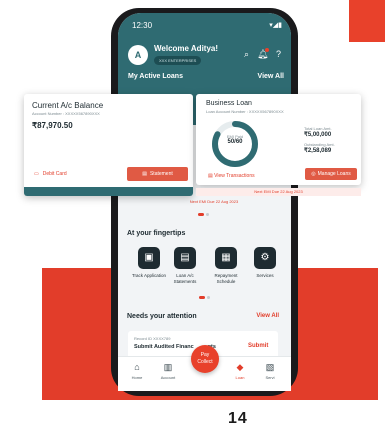  Describe the element at coordinates (240, 377) in the screenshot. I see `nav-label: Loan` at that location.